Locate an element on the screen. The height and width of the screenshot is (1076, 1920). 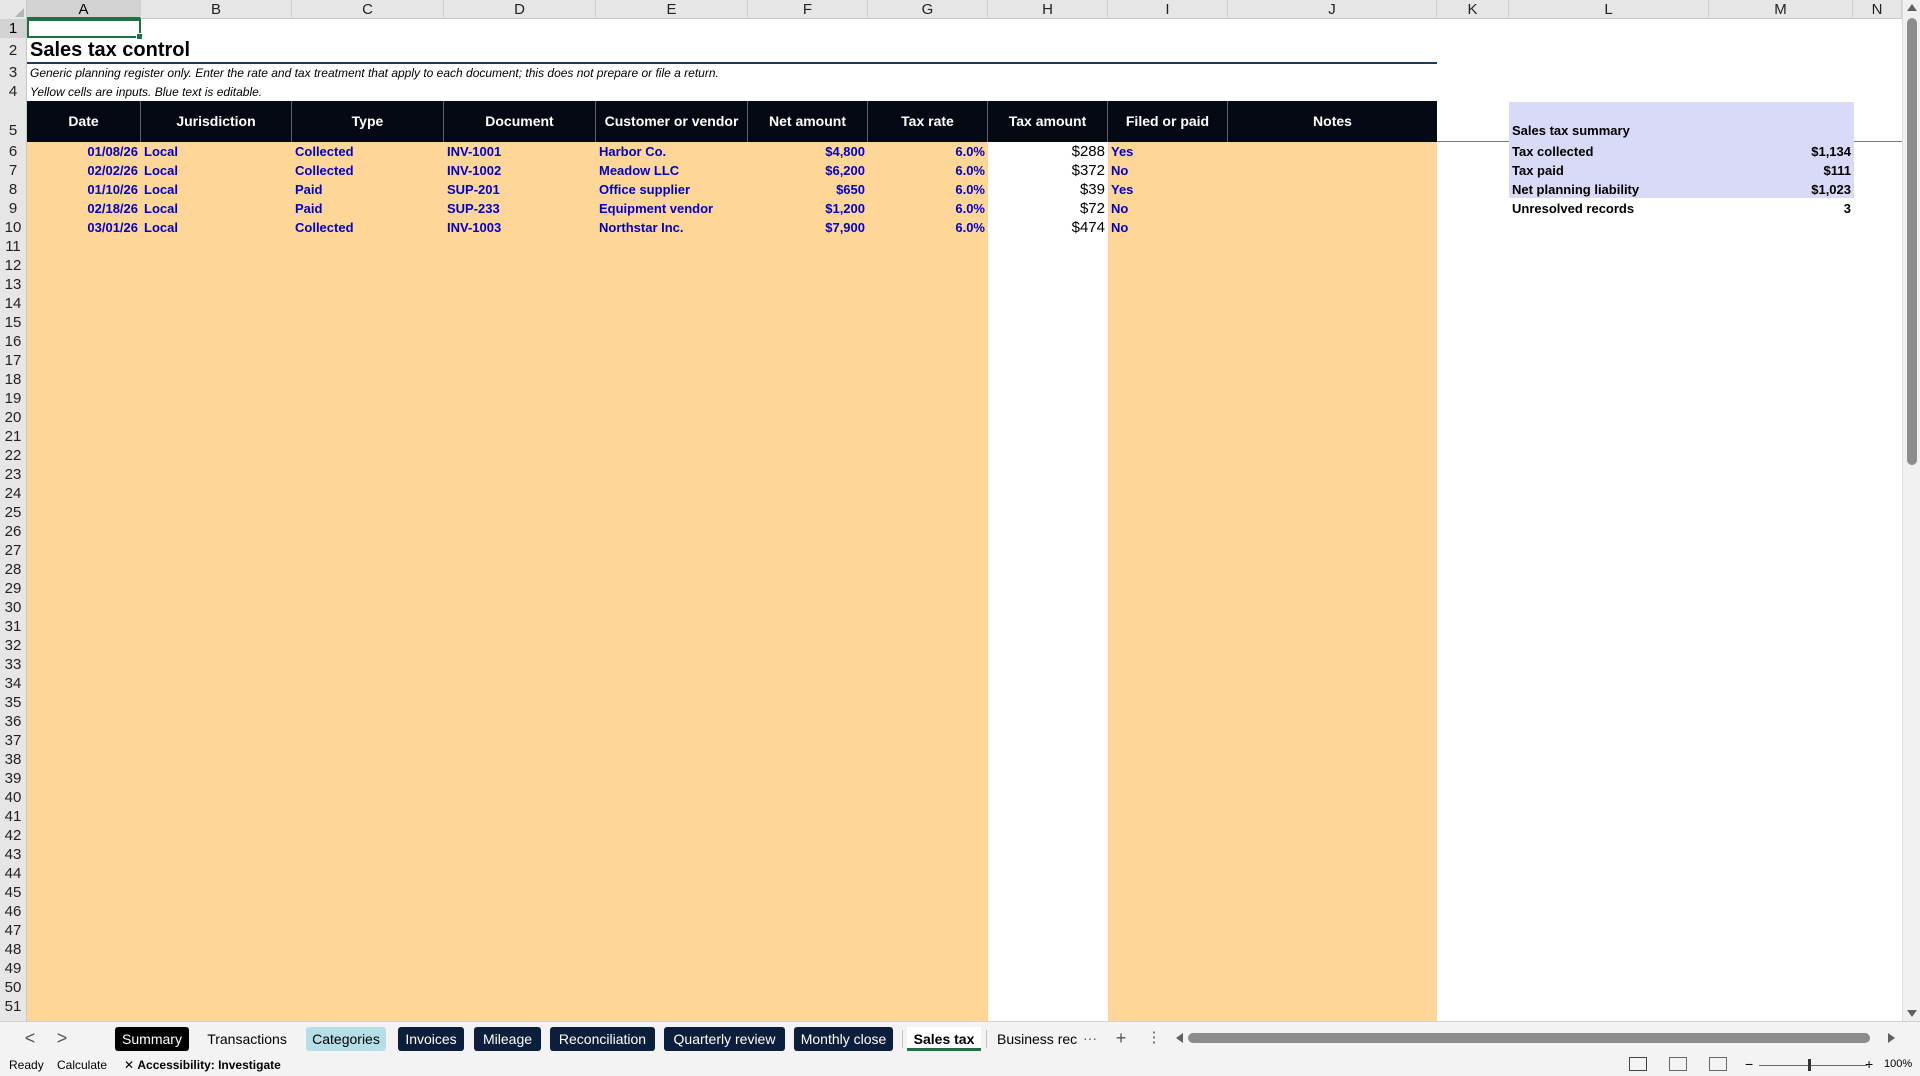
zoom-level: 100% is located at coordinates (1898, 1064).